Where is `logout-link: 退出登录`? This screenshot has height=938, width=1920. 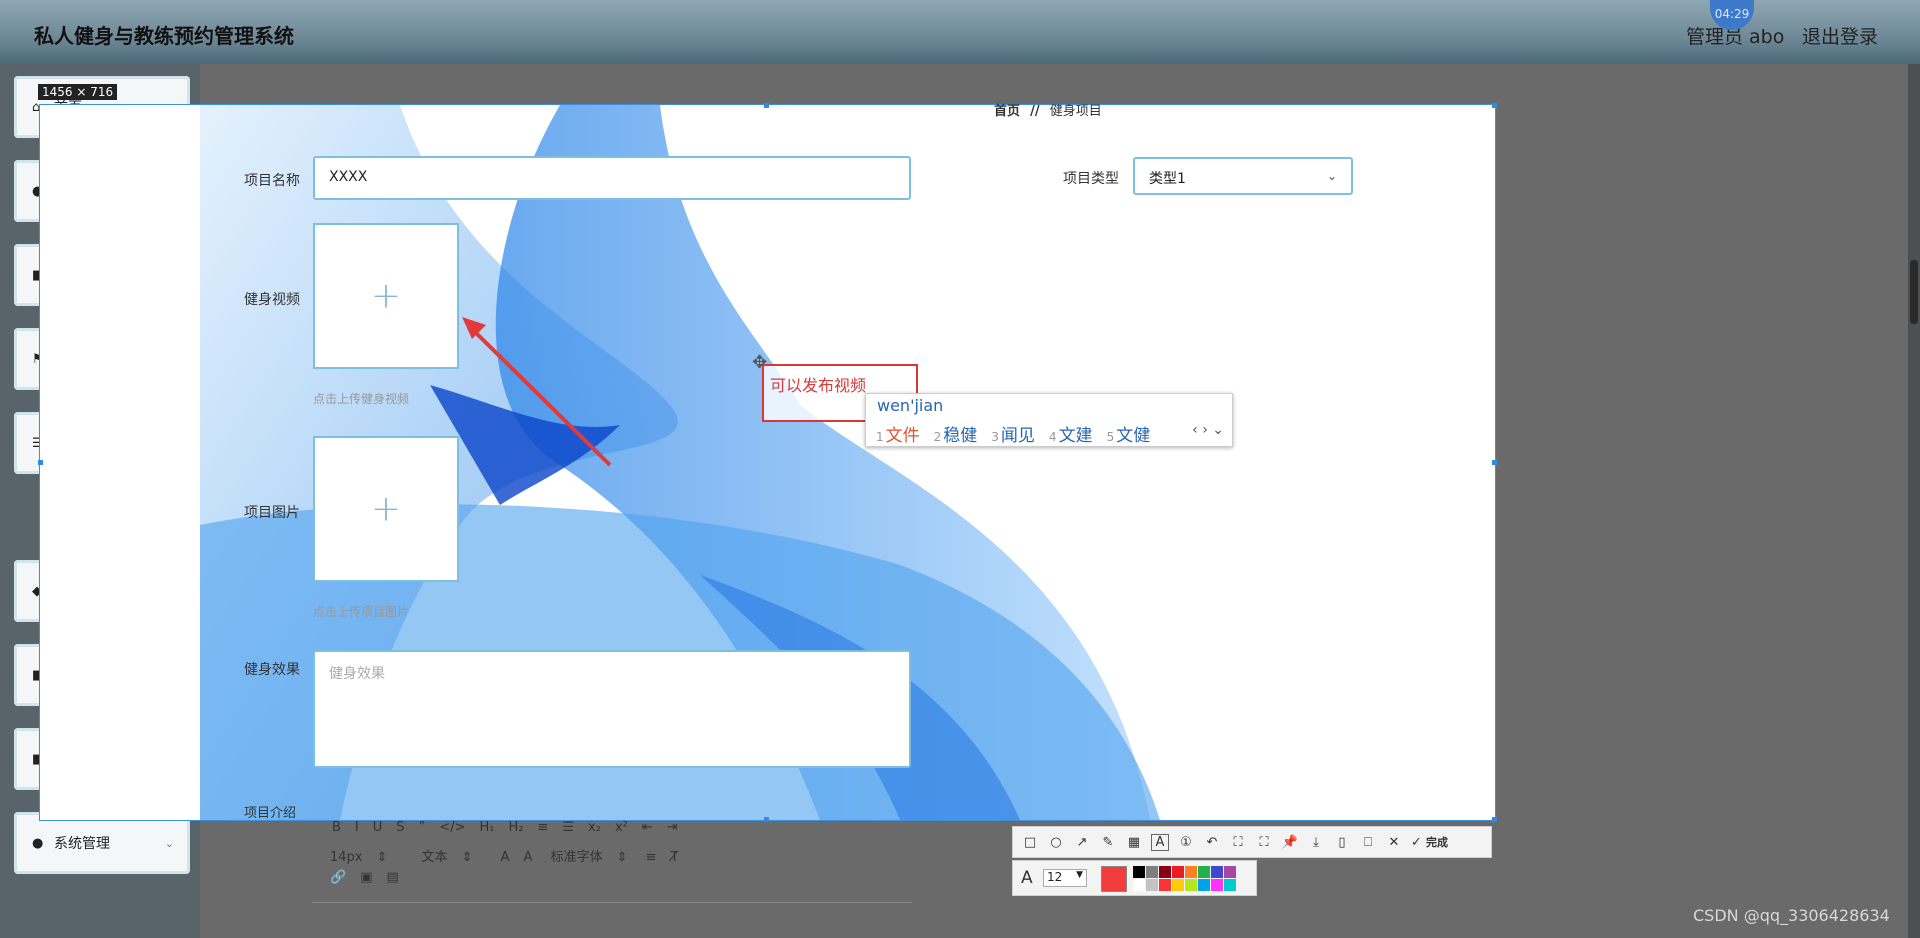
logout-link: 退出登录 is located at coordinates (1840, 35).